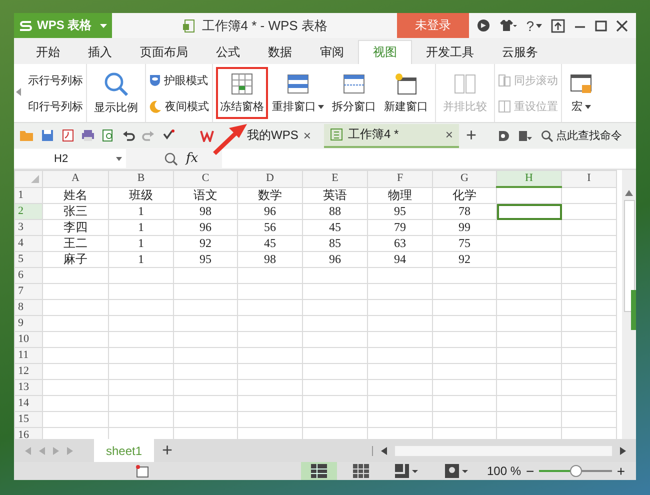  I want to click on add-sheet-button: +, so click(167, 450).